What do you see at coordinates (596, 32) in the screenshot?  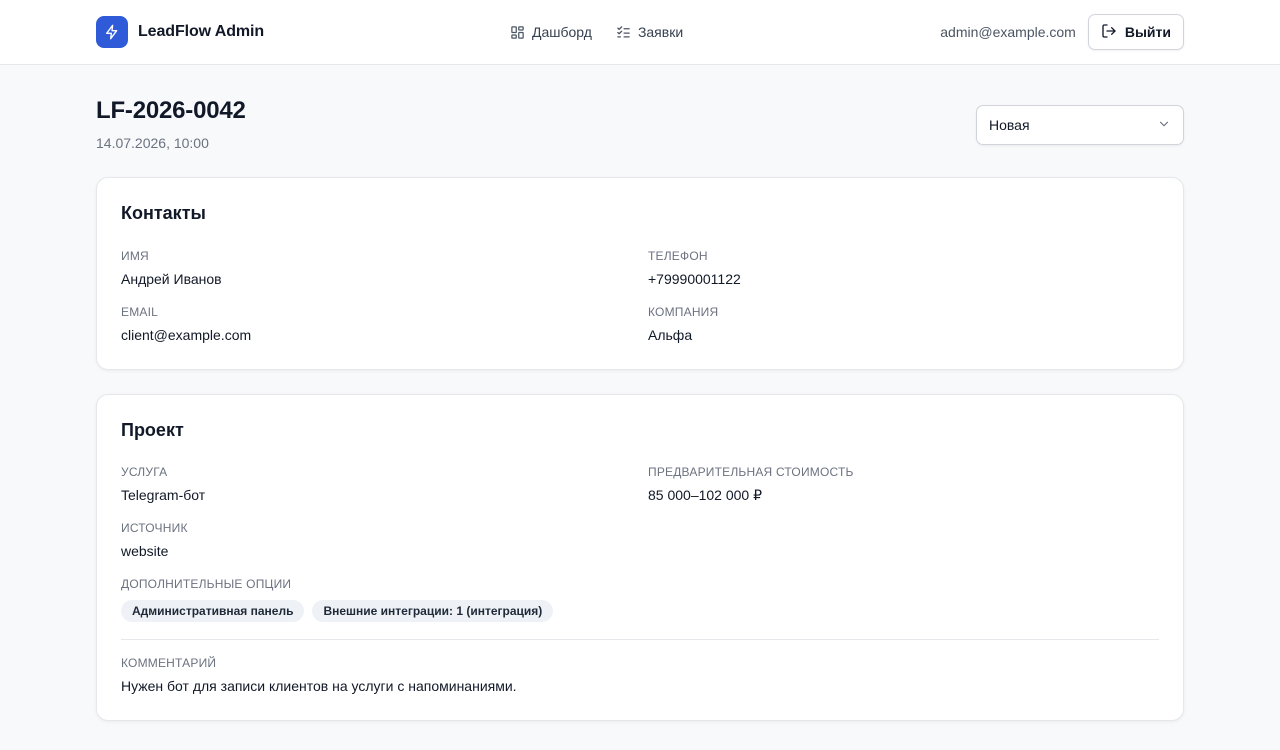 I see `main-nav: Дашборд Заявки` at bounding box center [596, 32].